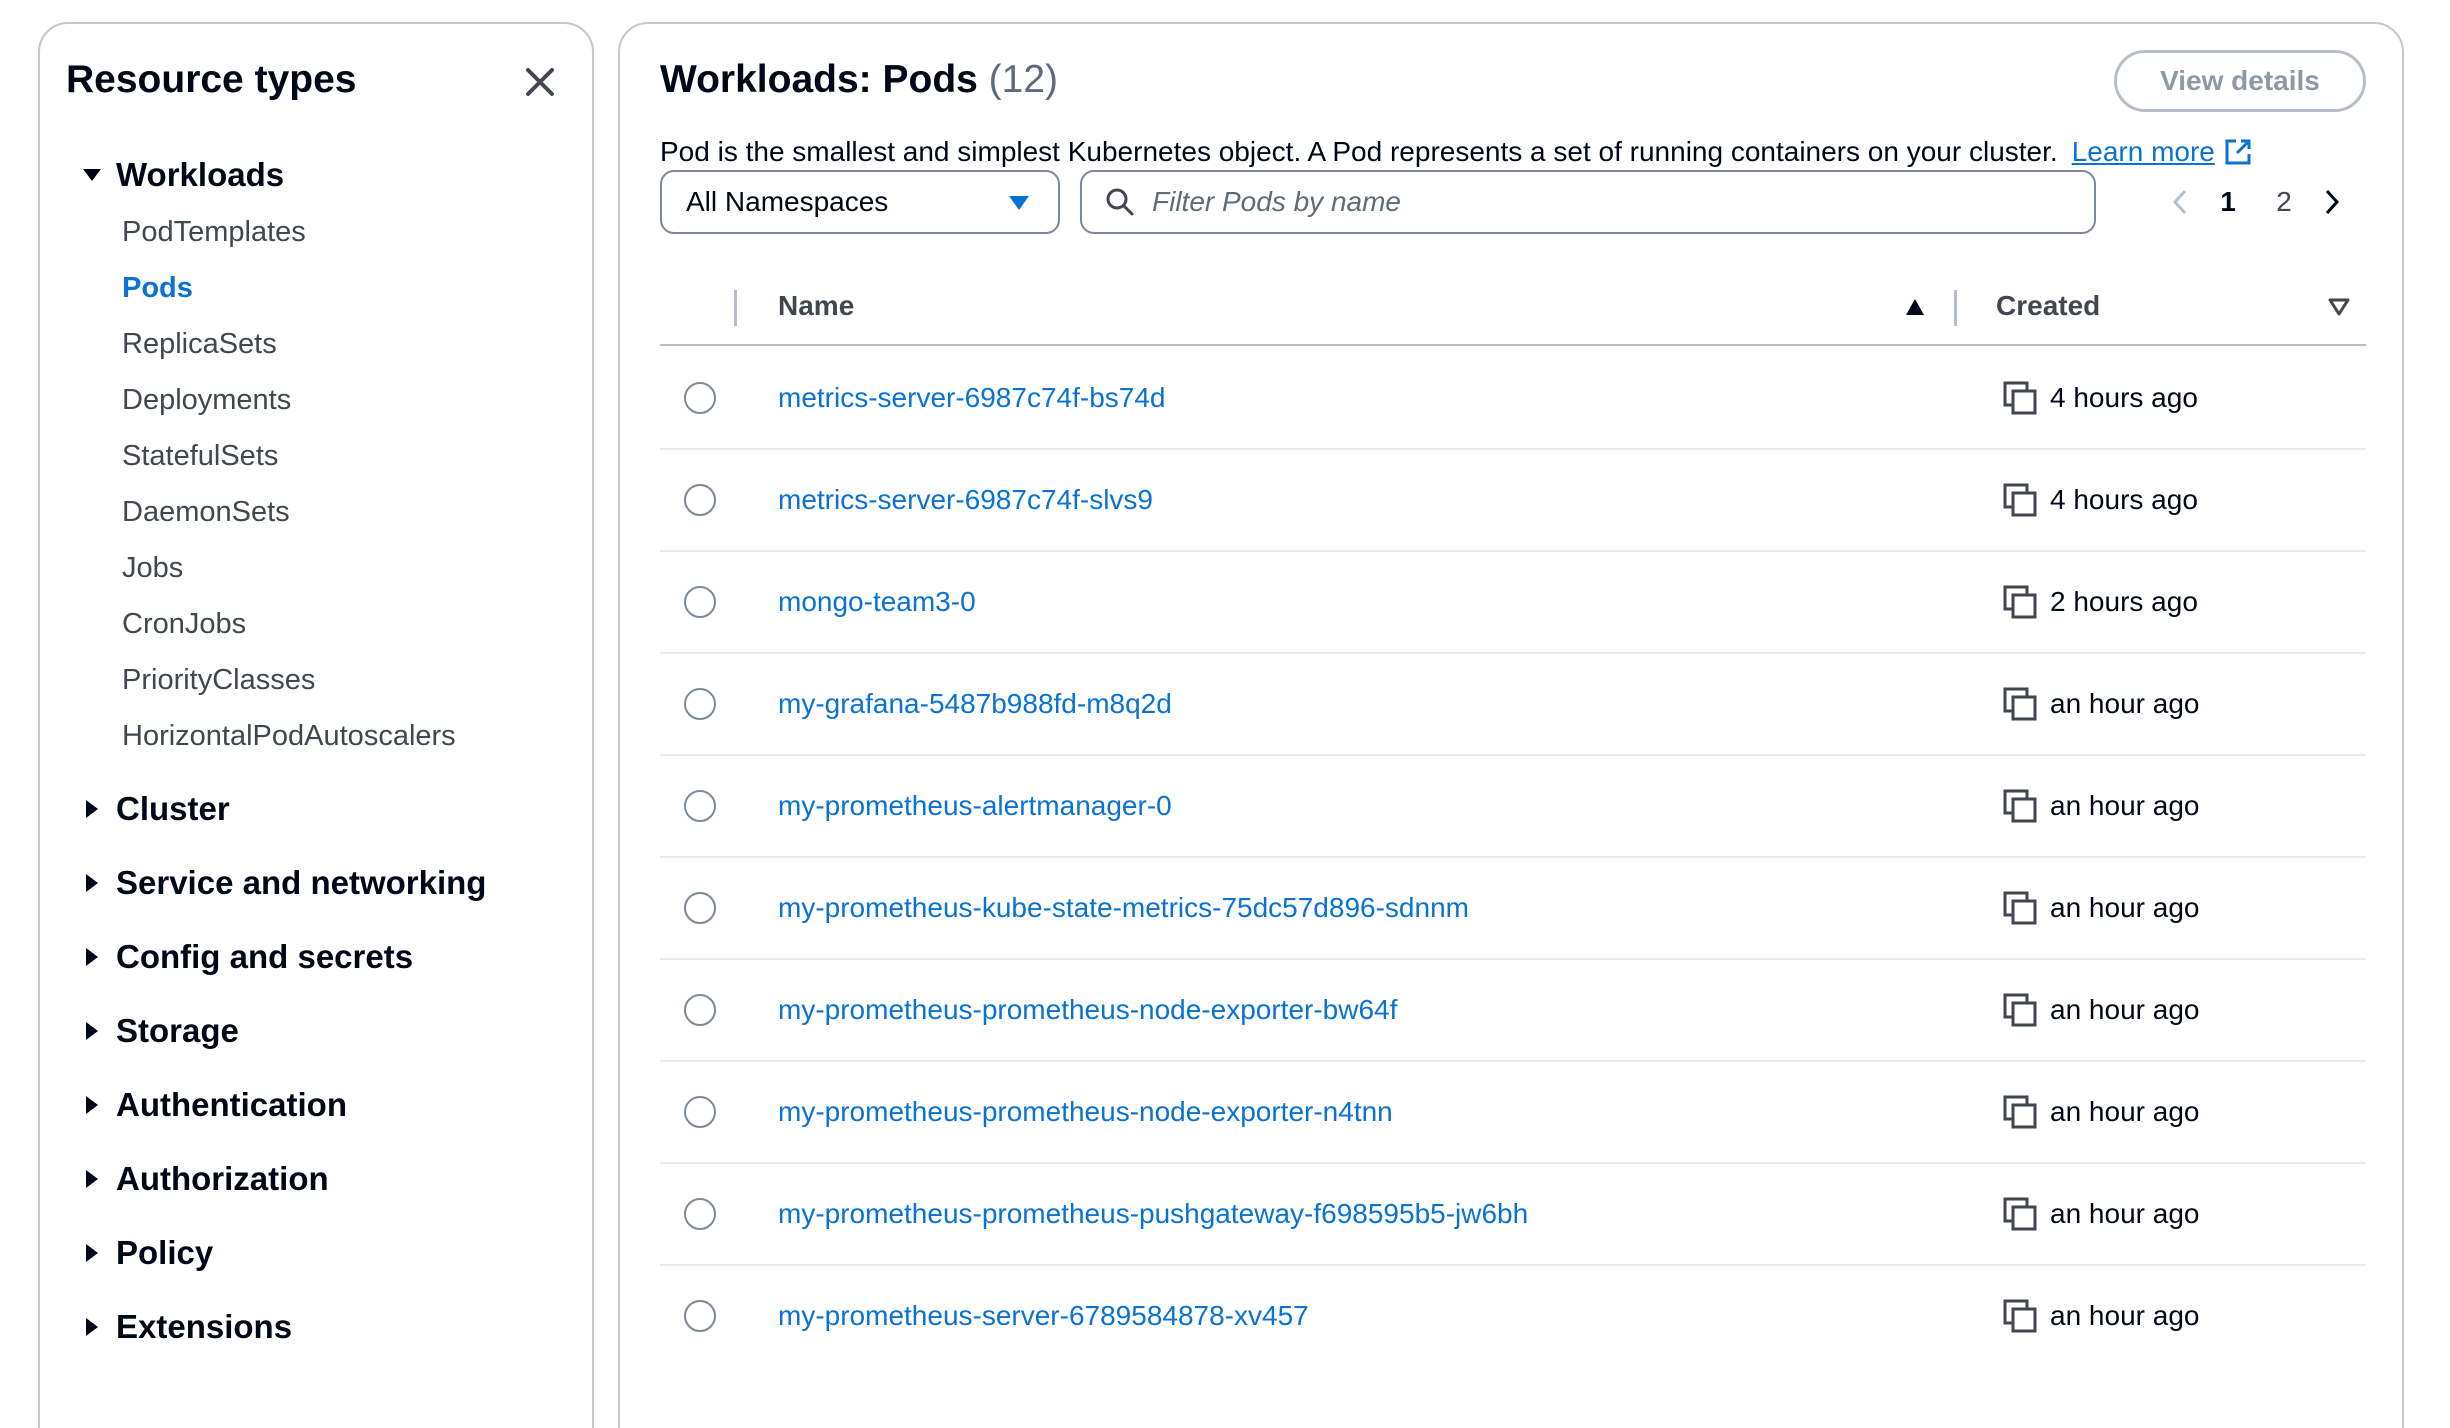 The image size is (2450, 1428). What do you see at coordinates (1513, 705) in the screenshot?
I see `table-row: my-grafana-5487b988fd-m8q2d an hour ago` at bounding box center [1513, 705].